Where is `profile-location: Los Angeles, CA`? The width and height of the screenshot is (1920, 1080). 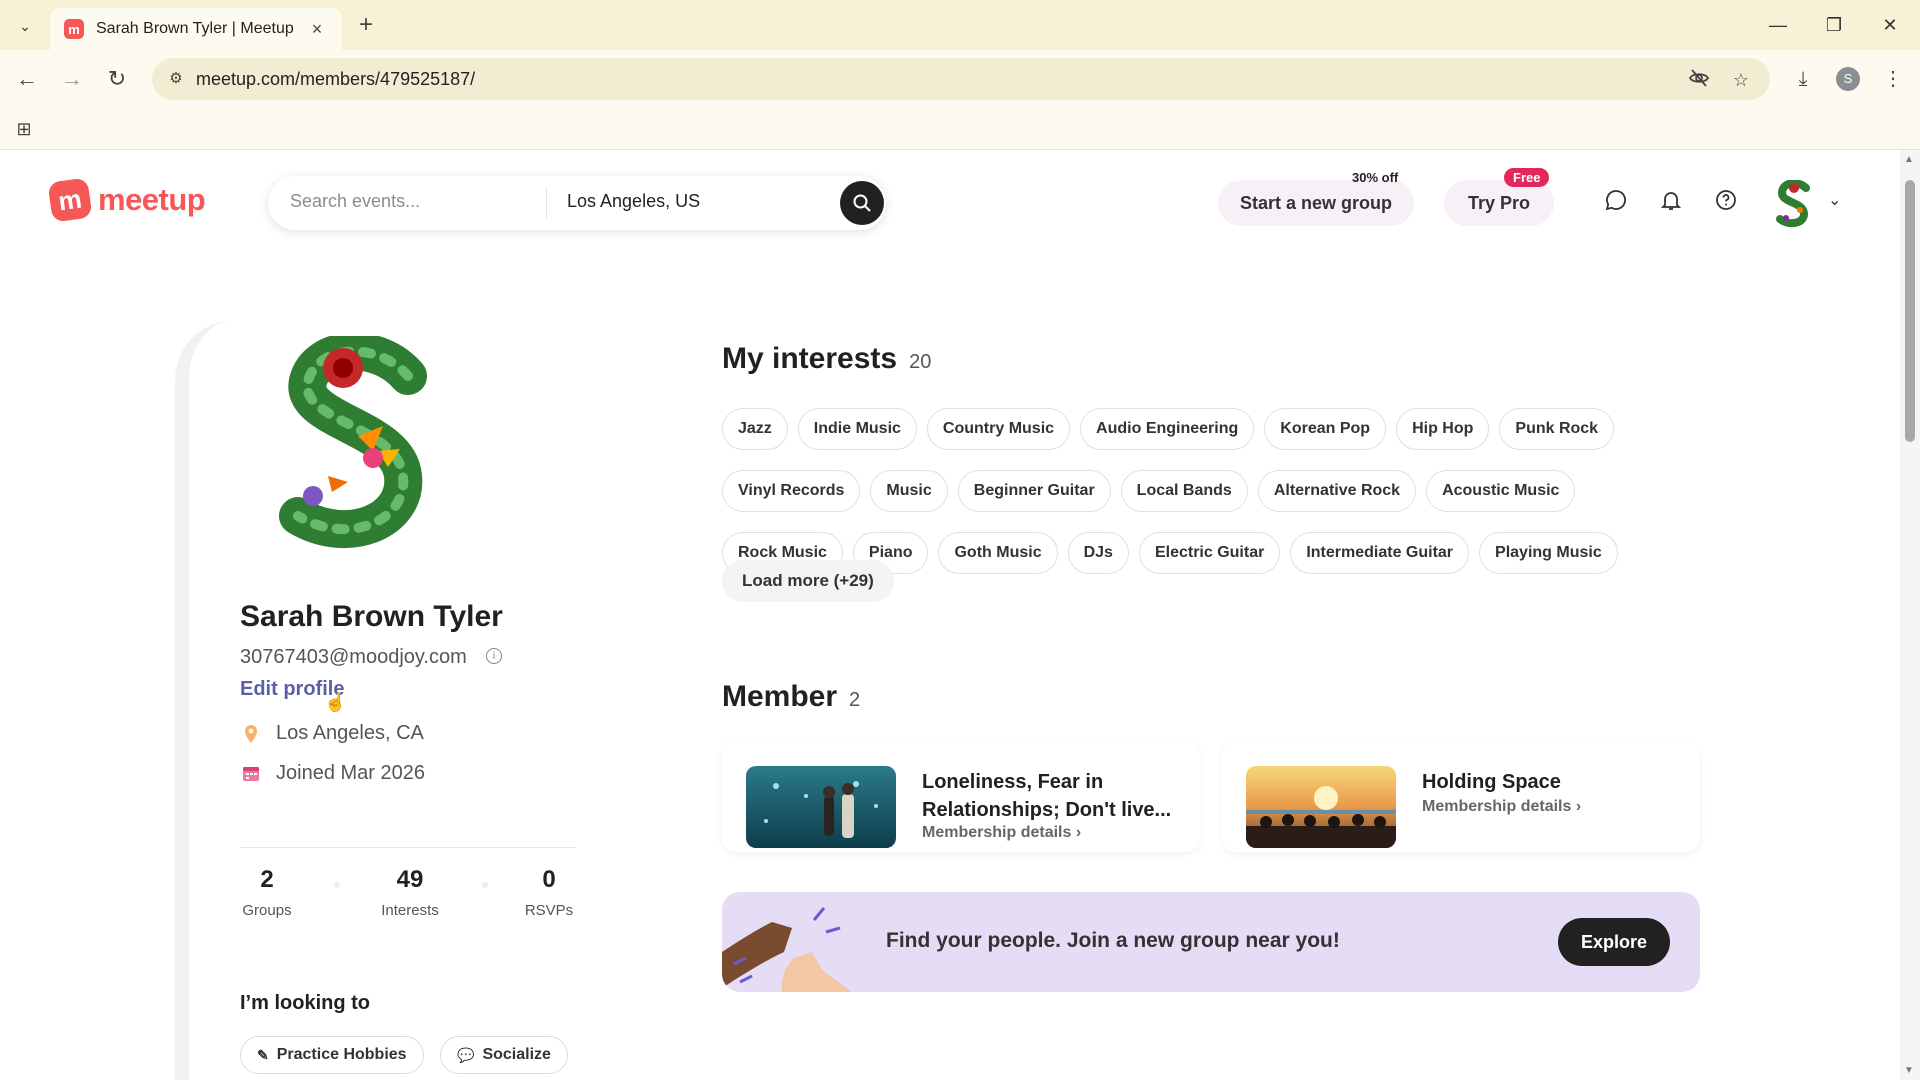
profile-location: Los Angeles, CA is located at coordinates (333, 733).